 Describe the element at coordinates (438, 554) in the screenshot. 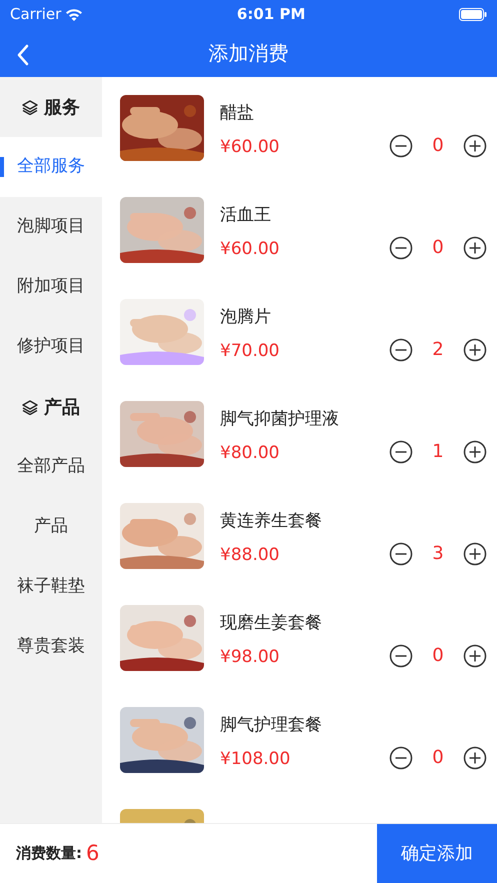

I see `quantity-value: 3` at that location.